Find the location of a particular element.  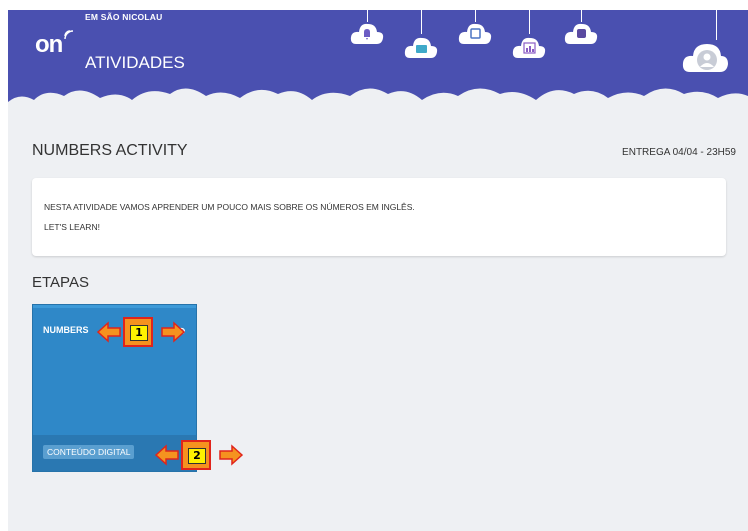

calendar-cloud is located at coordinates (475, 25).